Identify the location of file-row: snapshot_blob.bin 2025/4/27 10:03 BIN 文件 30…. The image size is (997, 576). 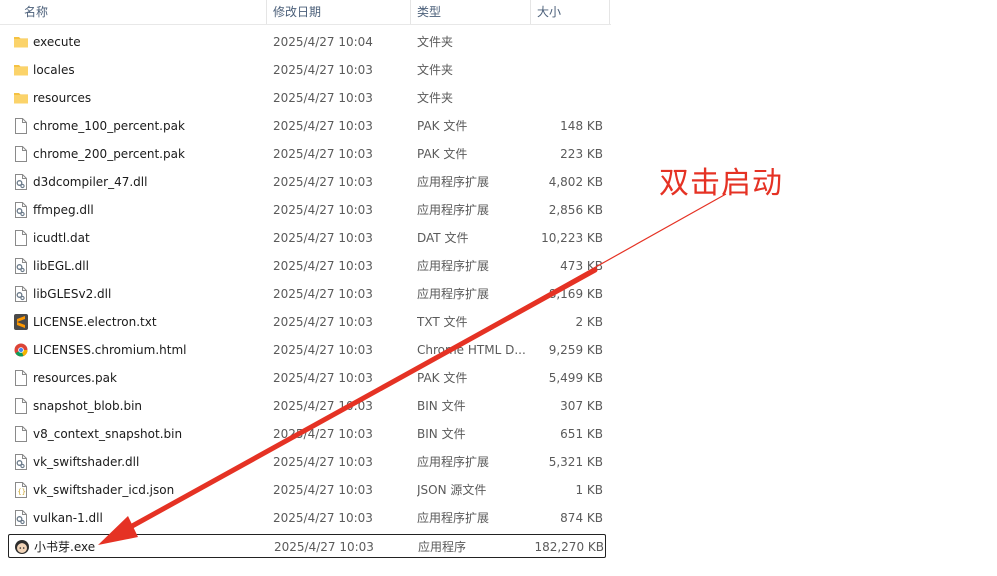
(307, 406).